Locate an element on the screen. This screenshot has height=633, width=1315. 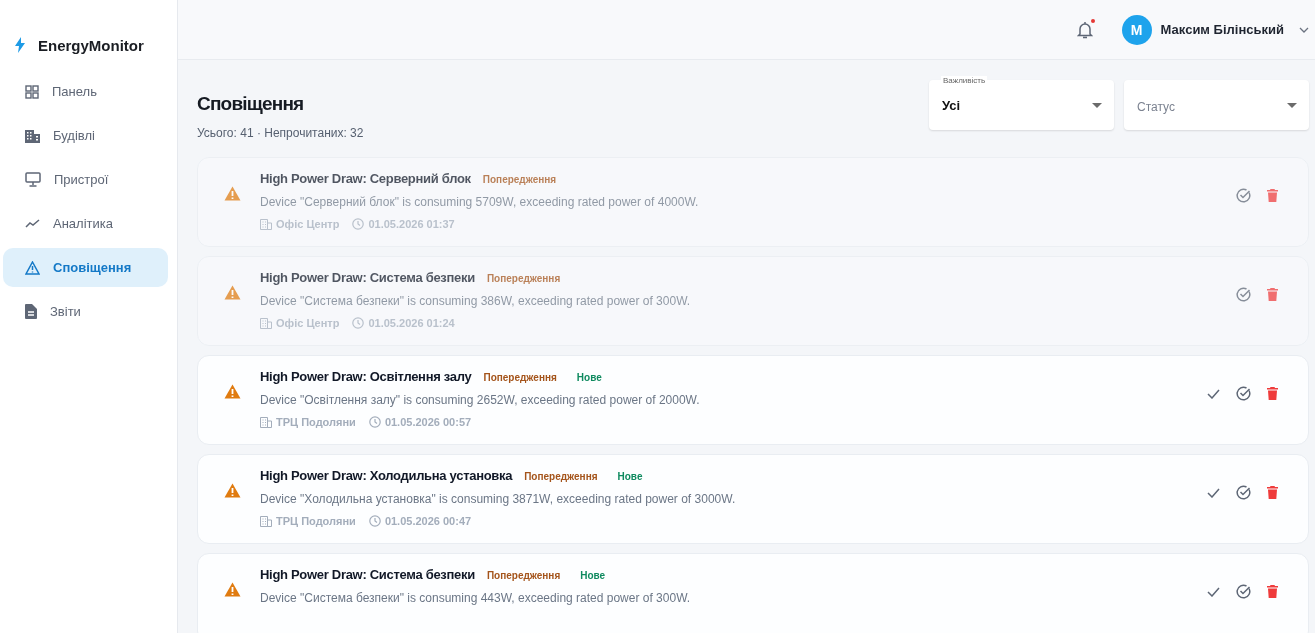
timestamp: 01.05.2026 01:37 is located at coordinates (411, 224).